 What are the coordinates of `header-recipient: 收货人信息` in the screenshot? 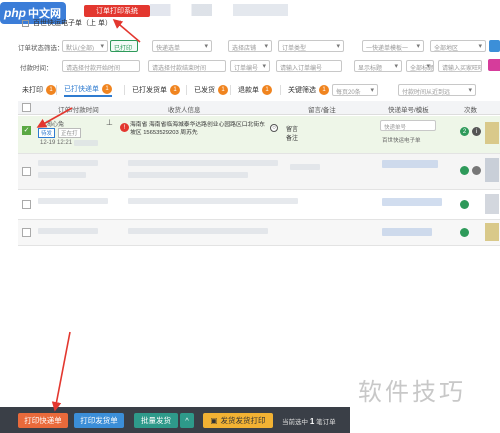 It's located at (184, 110).